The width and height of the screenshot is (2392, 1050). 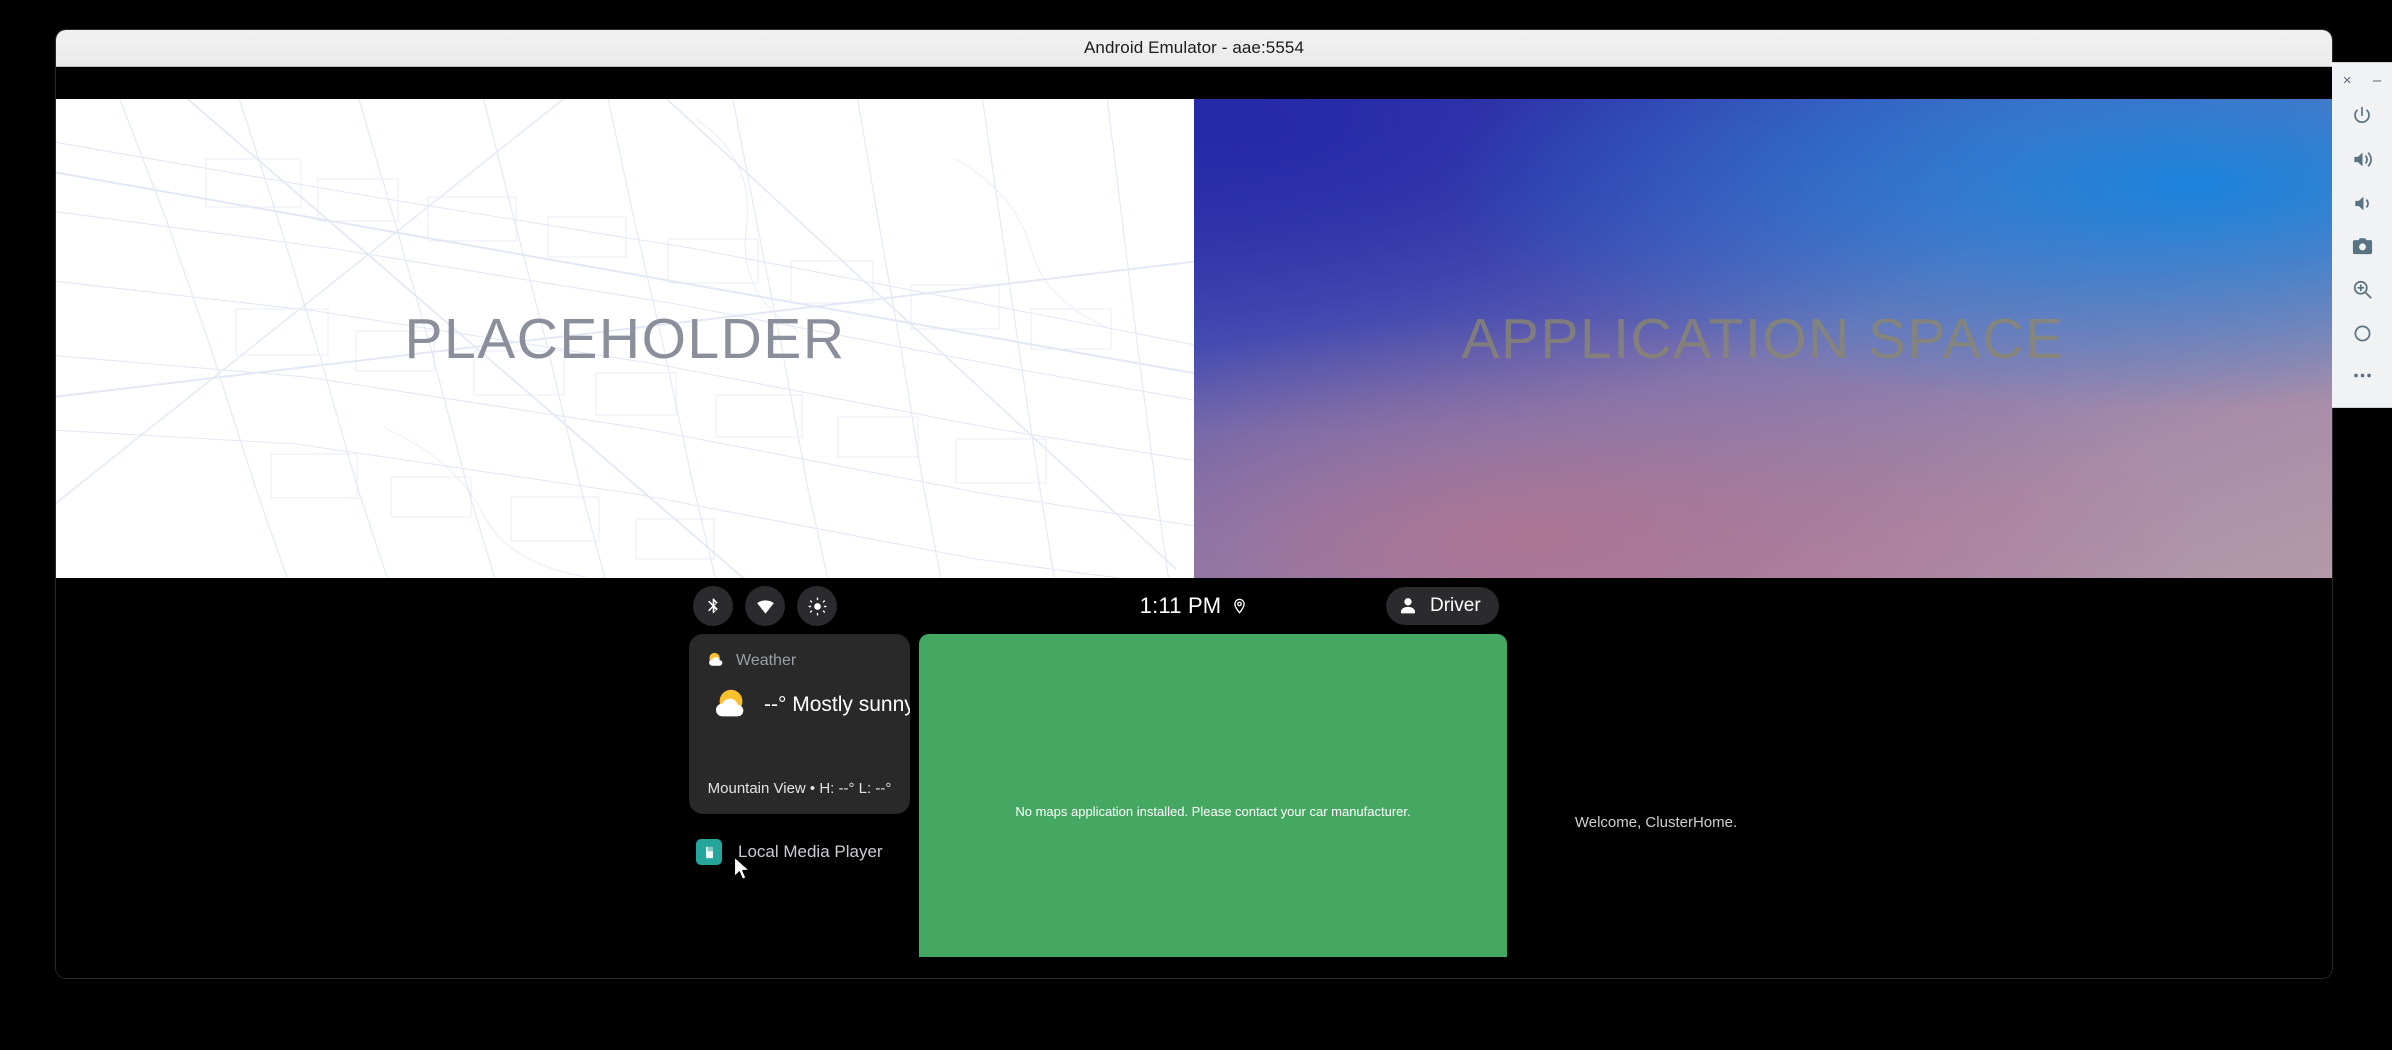 I want to click on status-clock: 1:11 PM, so click(x=1180, y=605).